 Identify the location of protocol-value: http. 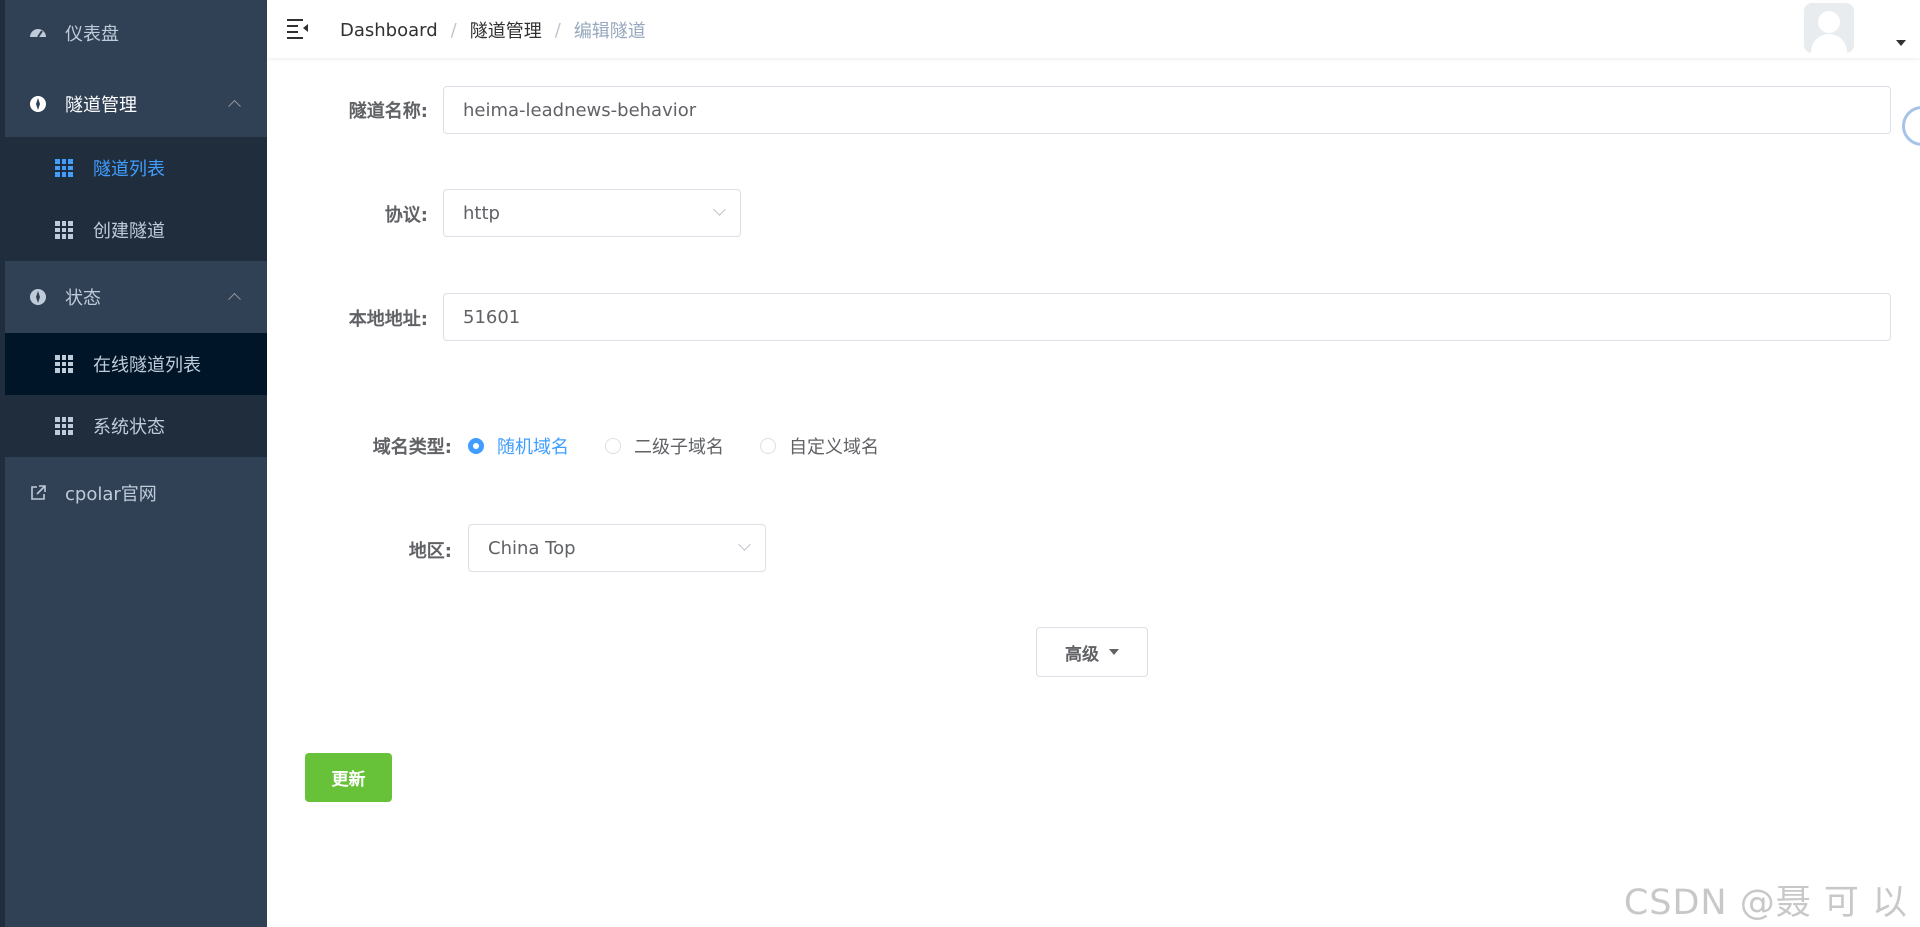
(481, 213).